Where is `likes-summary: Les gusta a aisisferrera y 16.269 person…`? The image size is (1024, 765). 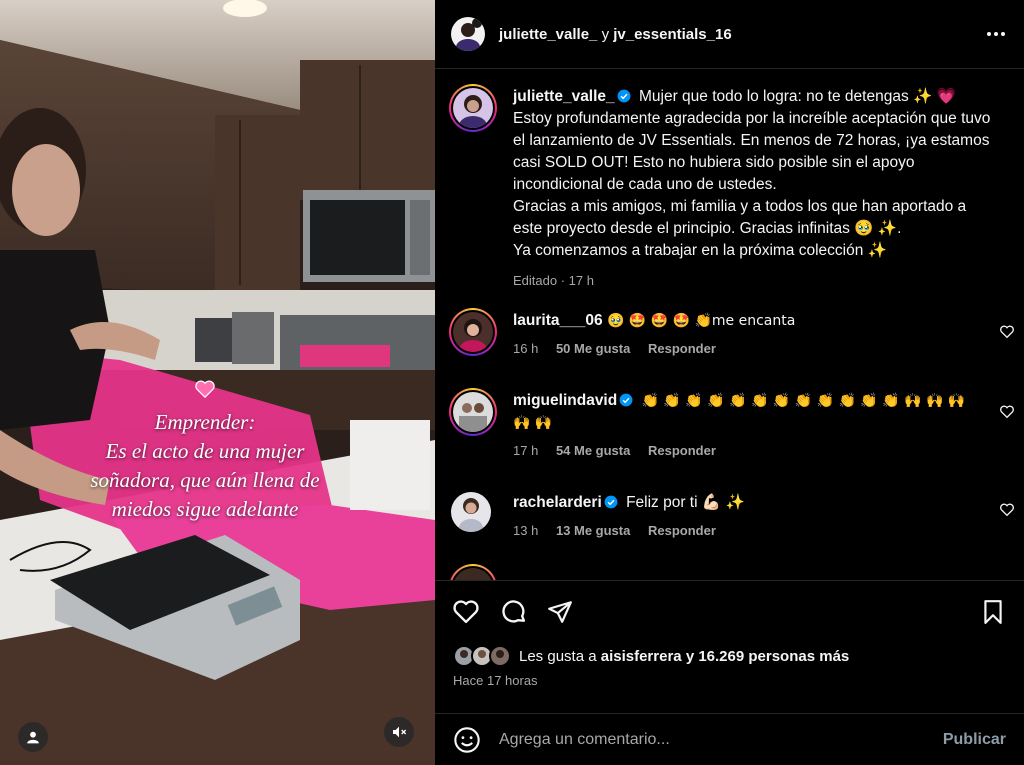
likes-summary: Les gusta a aisisferrera y 16.269 person… is located at coordinates (651, 656).